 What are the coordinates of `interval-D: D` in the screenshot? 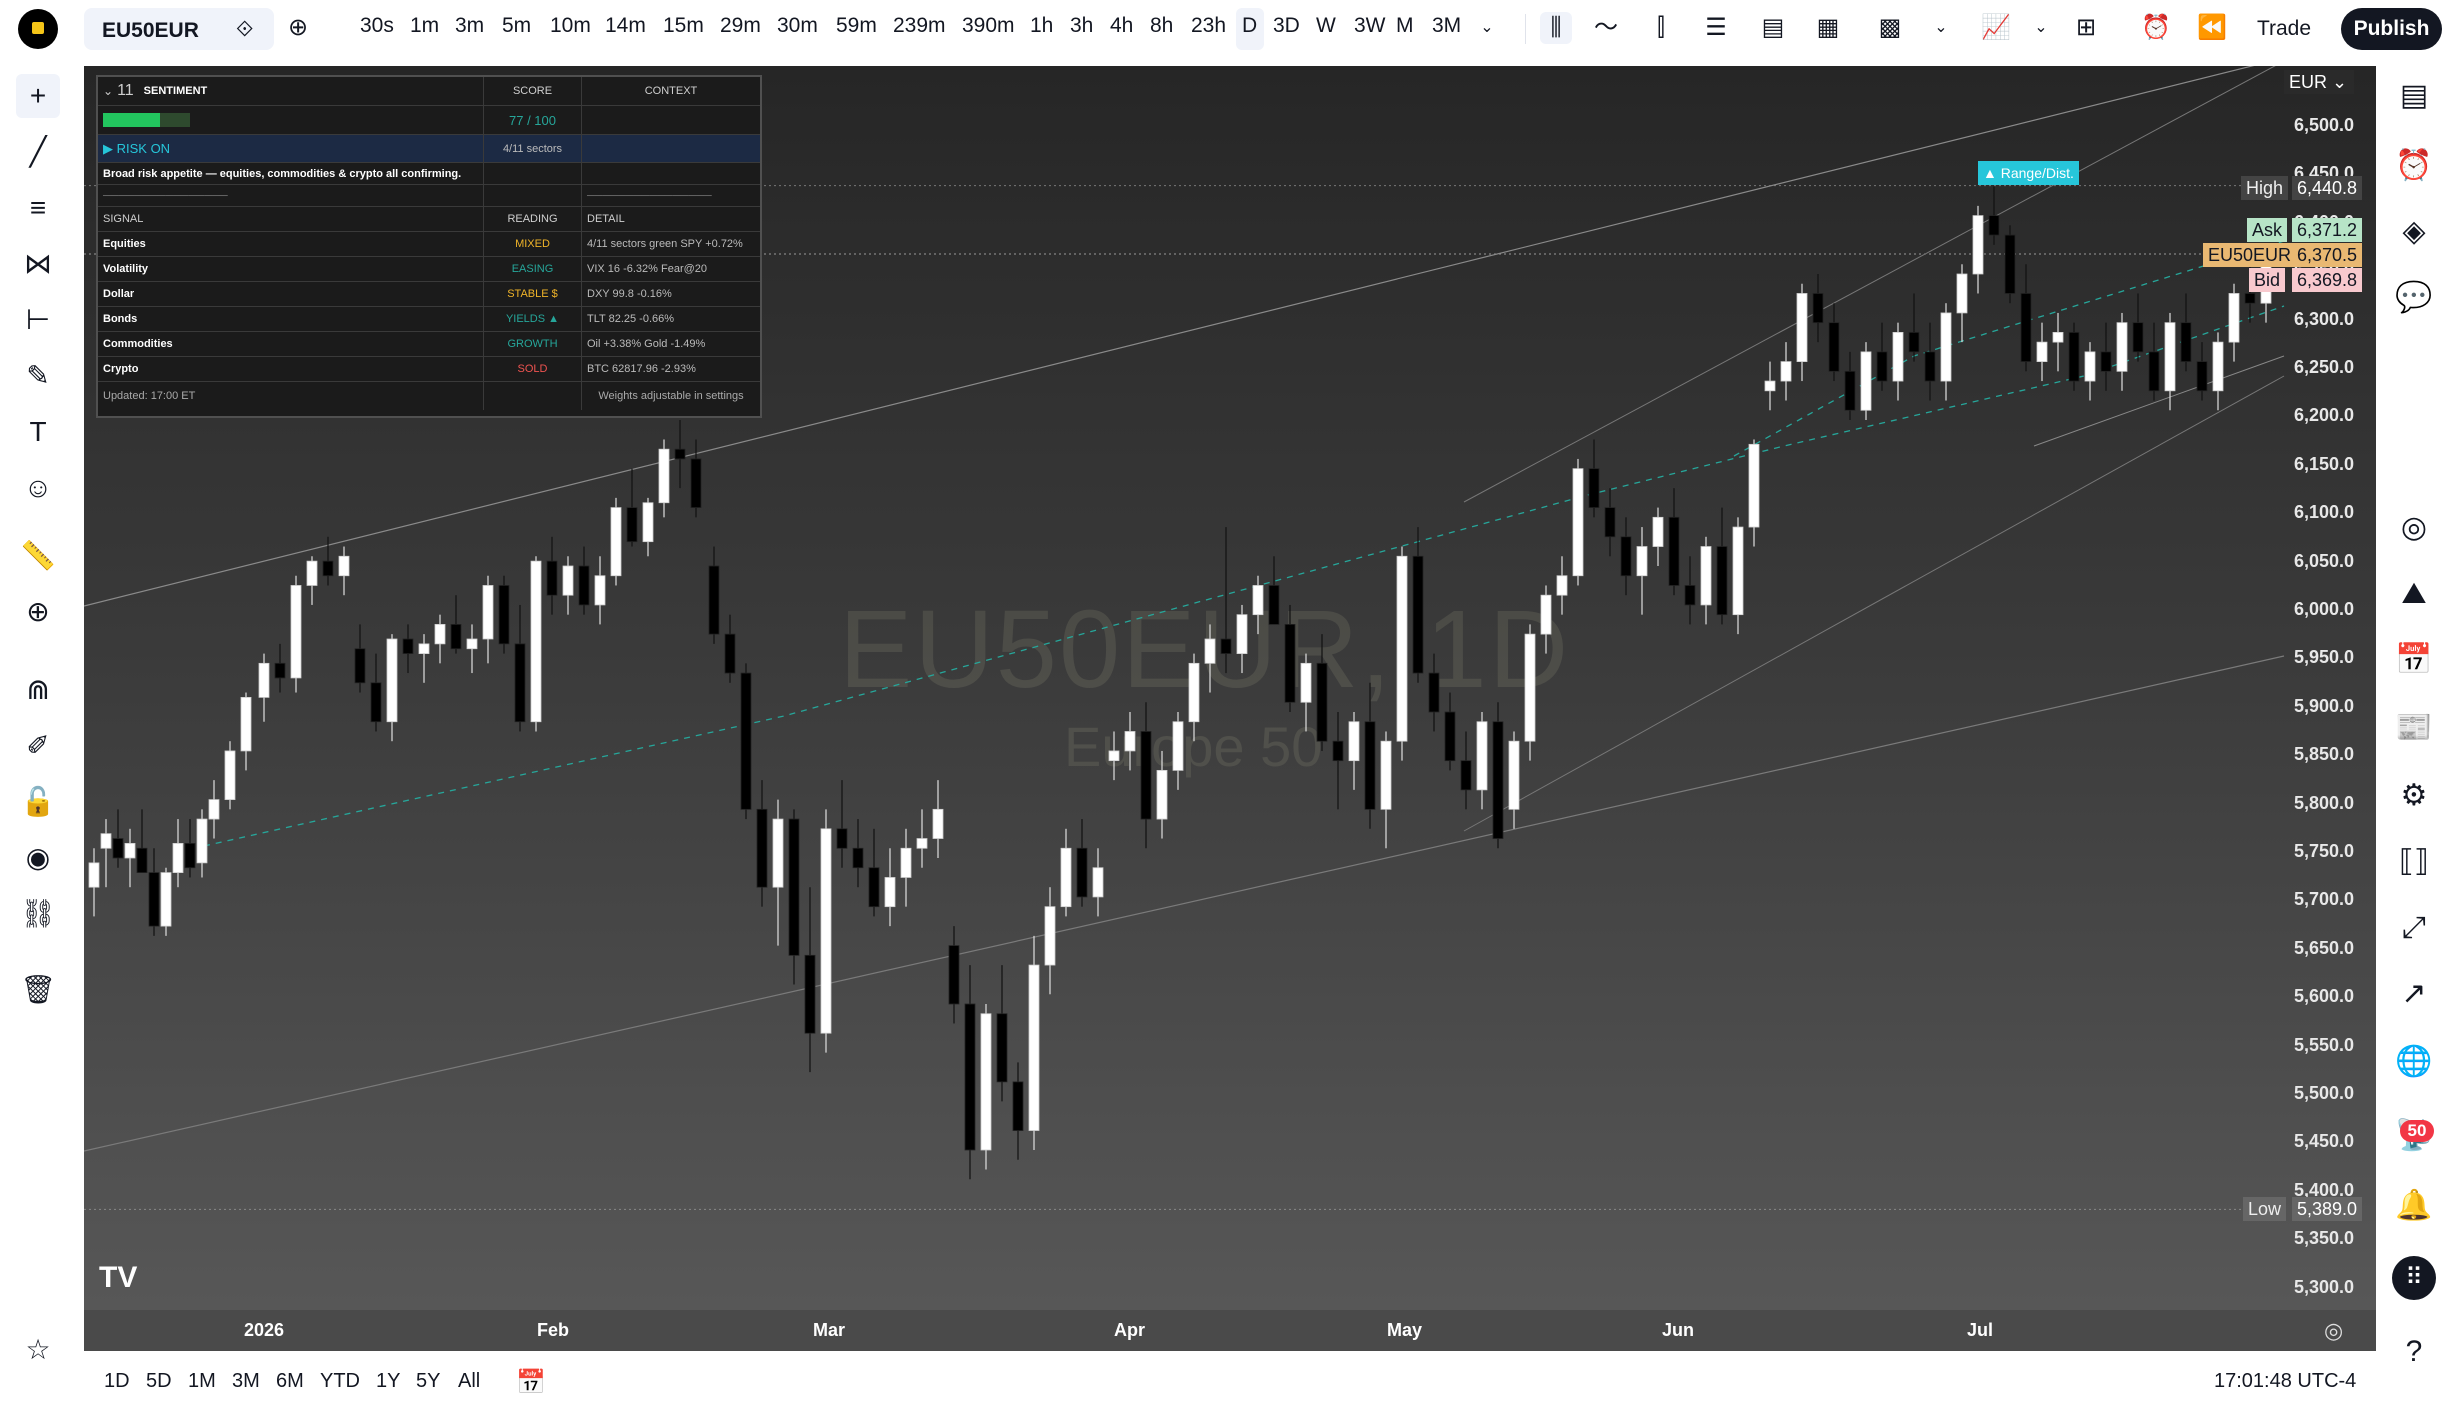 It's located at (1249, 26).